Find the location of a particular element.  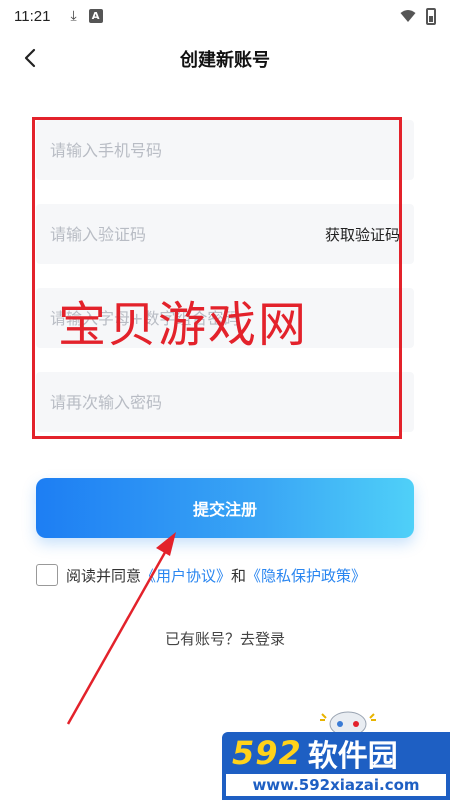

battery-icon is located at coordinates (431, 16).